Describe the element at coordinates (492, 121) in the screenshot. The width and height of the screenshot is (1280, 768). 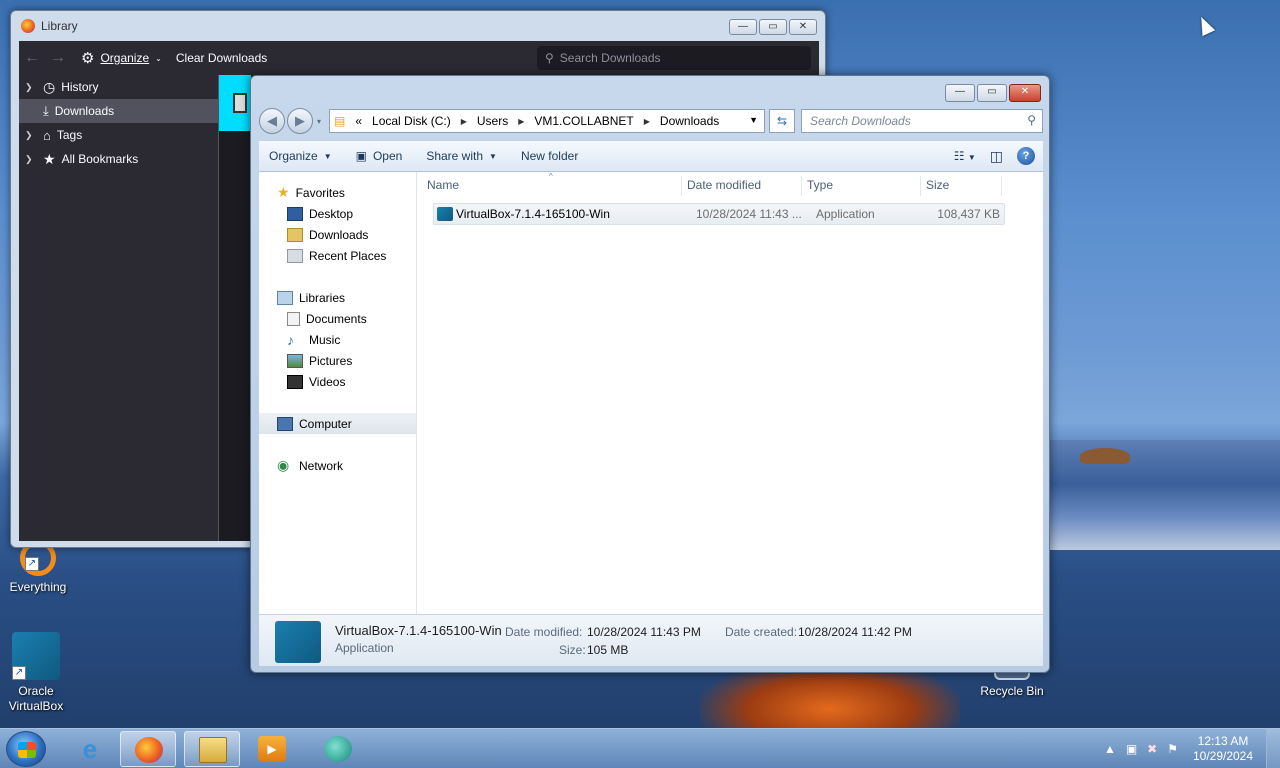
I see `breadcrumb-users: Users` at that location.